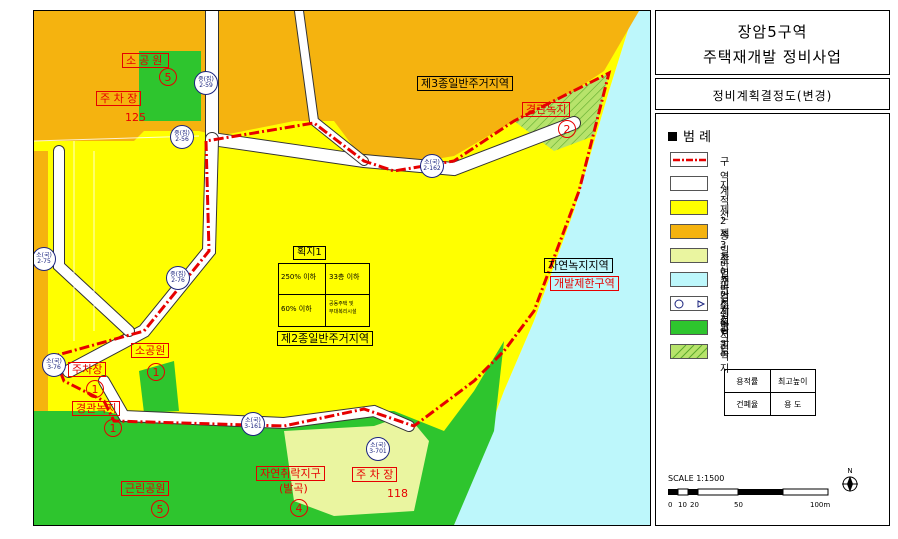 The width and height of the screenshot is (898, 539). I want to click on parking-left-number: 1, so click(95, 389).